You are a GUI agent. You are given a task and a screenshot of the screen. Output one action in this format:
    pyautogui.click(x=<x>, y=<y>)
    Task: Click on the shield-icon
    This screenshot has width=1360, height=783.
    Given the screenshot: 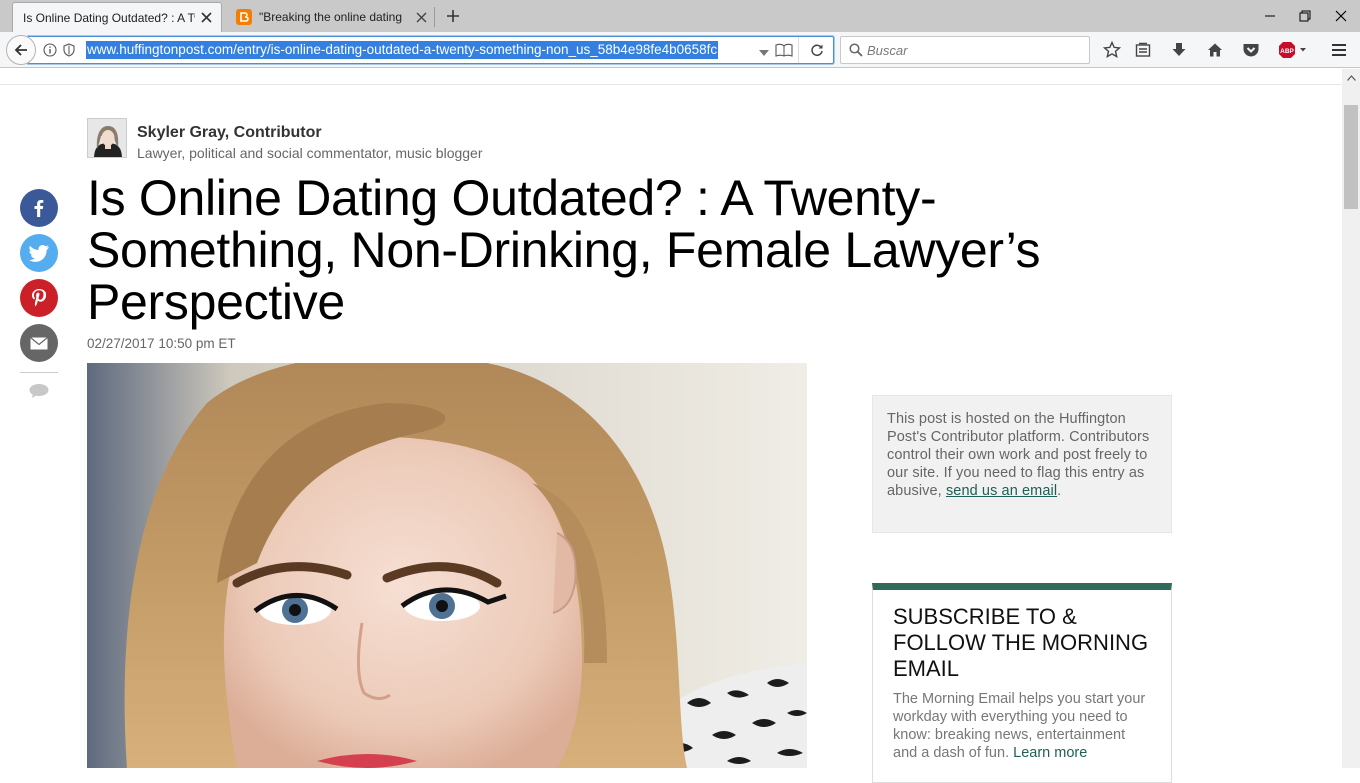 What is the action you would take?
    pyautogui.click(x=69, y=50)
    